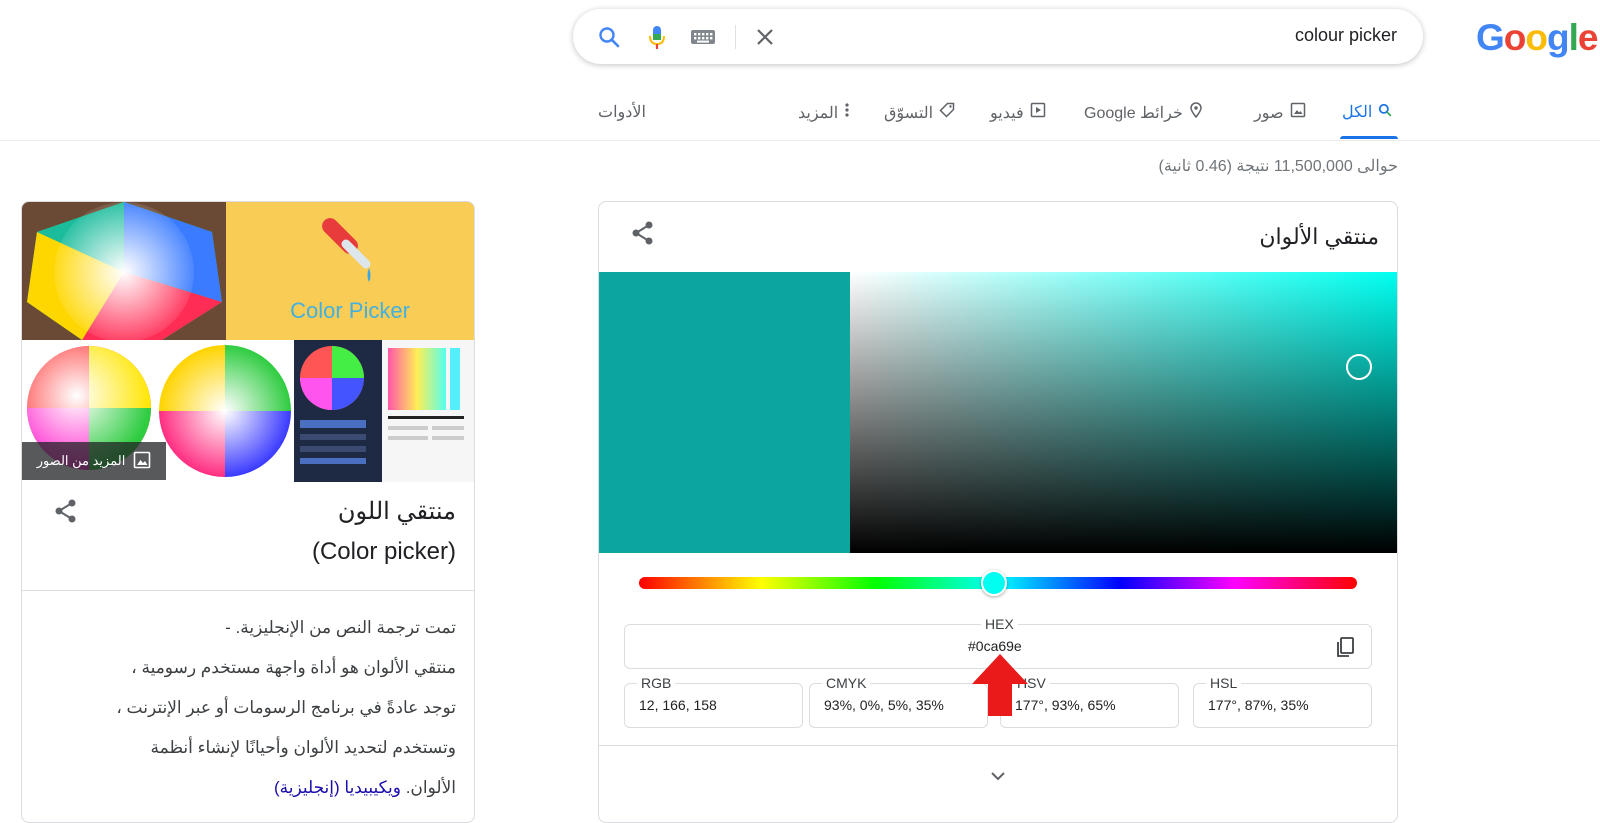 The width and height of the screenshot is (1600, 823). Describe the element at coordinates (340, 627) in the screenshot. I see `kp-desc-line: تمت ترجمة النص من الإنجليزية. -` at that location.